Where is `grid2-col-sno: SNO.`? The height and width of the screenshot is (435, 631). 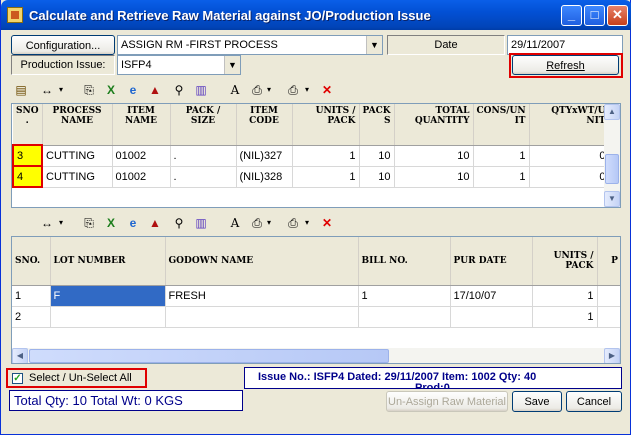
grid2-col-sno: SNO. is located at coordinates (31, 261).